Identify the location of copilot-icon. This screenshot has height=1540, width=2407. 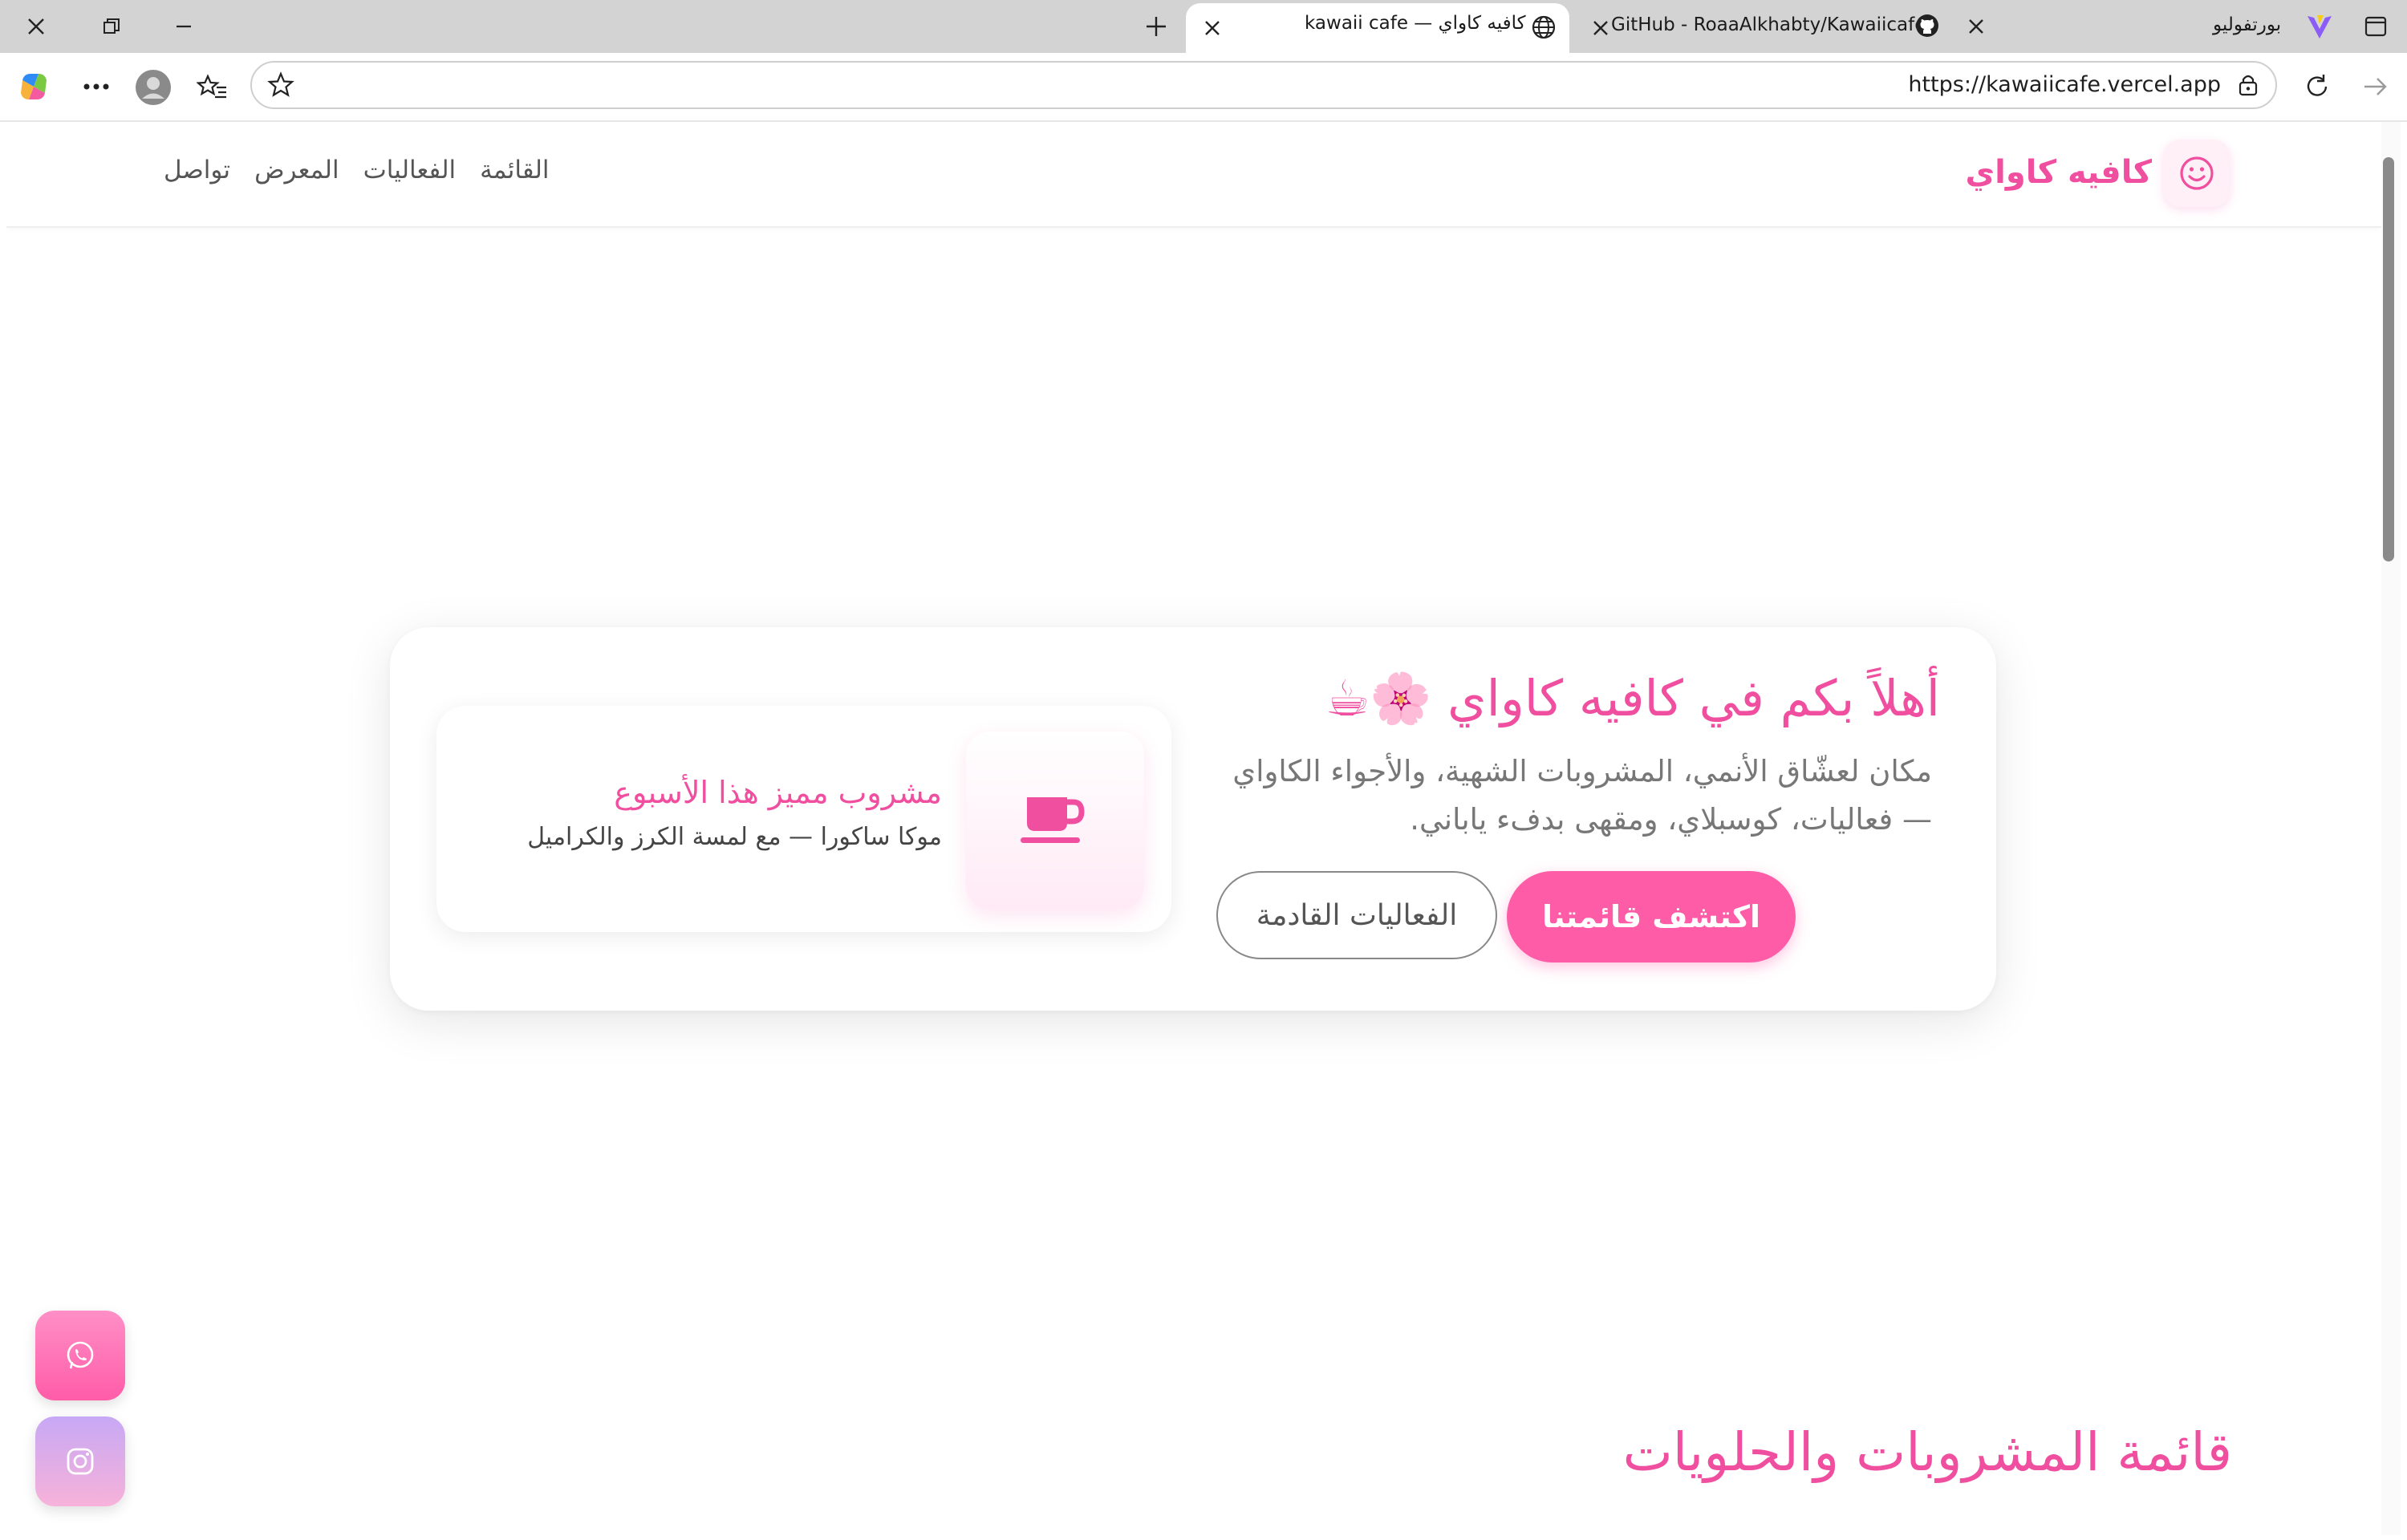
(33, 86).